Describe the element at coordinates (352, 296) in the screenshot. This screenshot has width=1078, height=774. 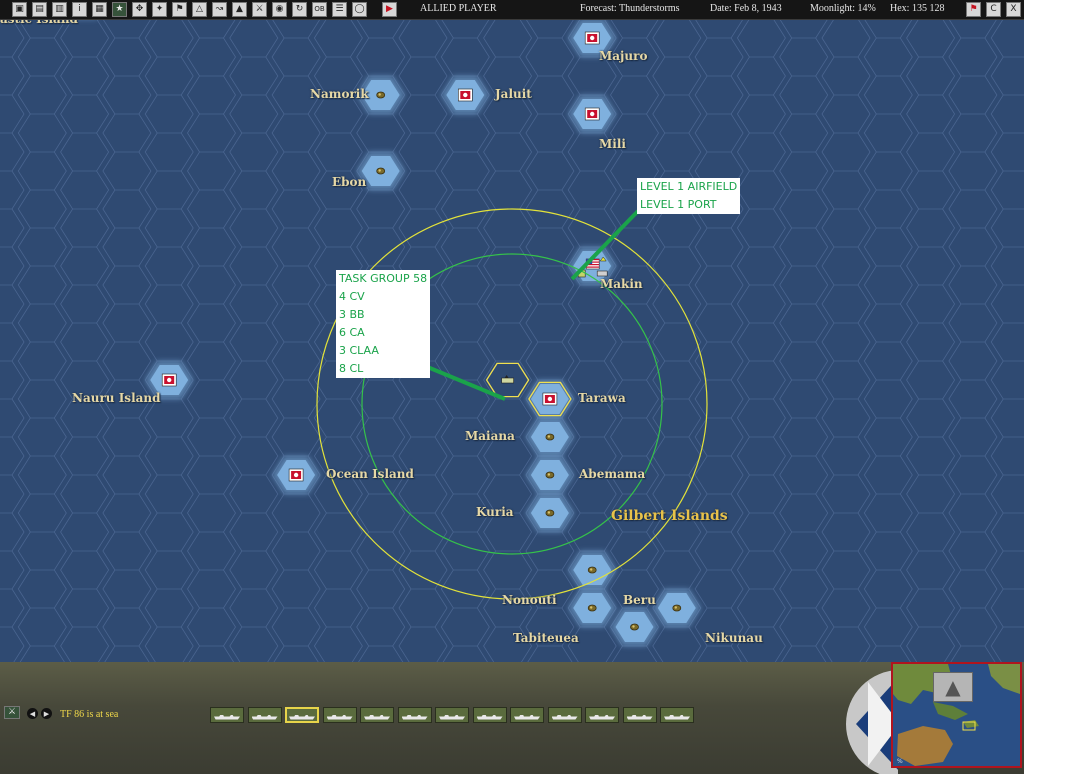
I see `task-group-cv: 4 CV` at that location.